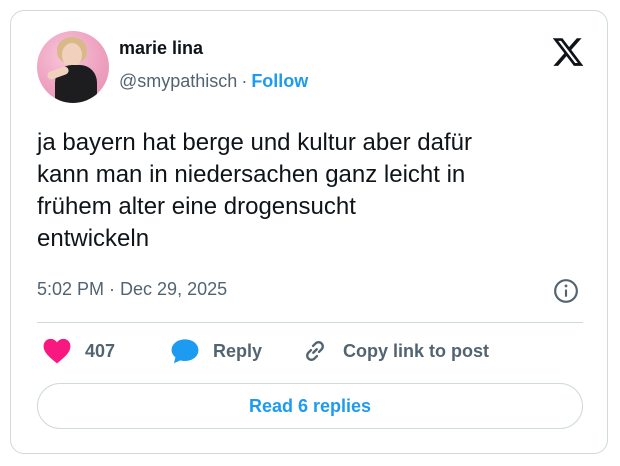 This screenshot has height=466, width=620. I want to click on author-handle-row: @smypathisch · Follow, so click(213, 81).